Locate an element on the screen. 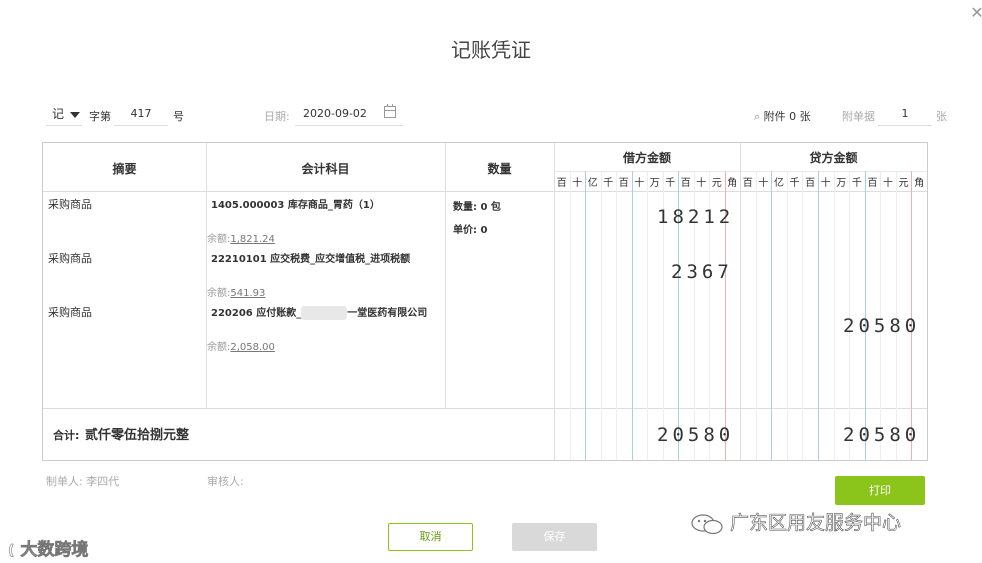 The height and width of the screenshot is (563, 982). row-balance: 余额:541.93 is located at coordinates (236, 291).